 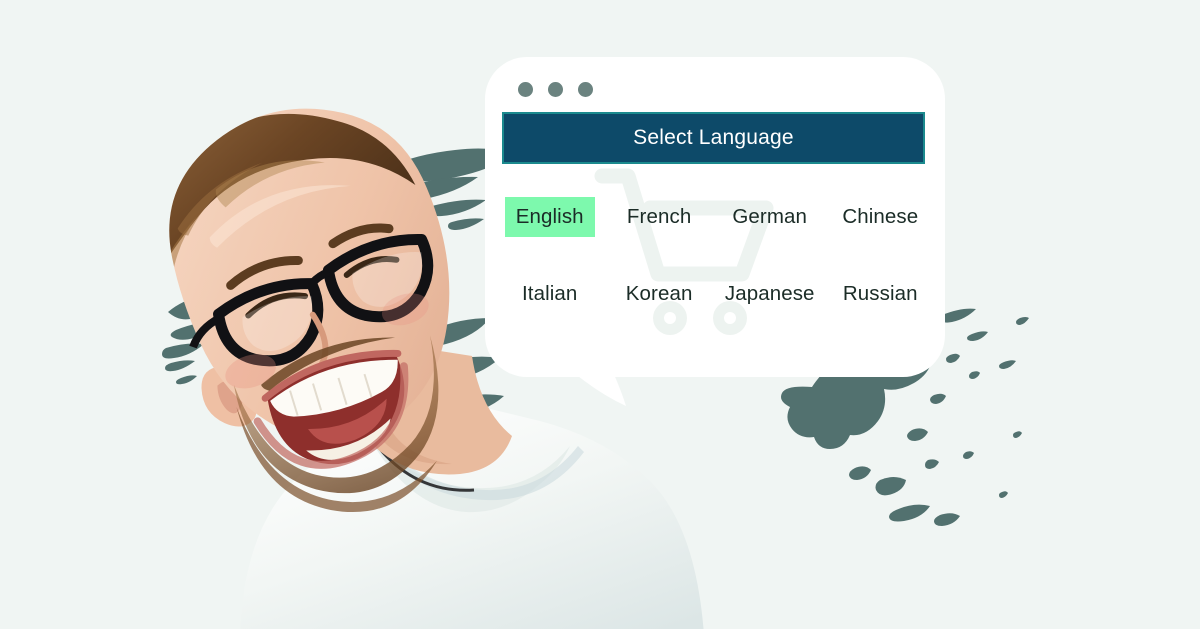 I want to click on language-label: German, so click(x=770, y=216).